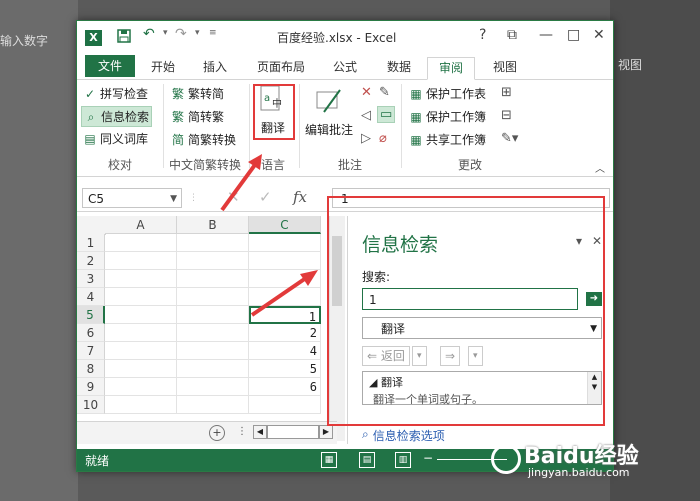 The image size is (700, 501). Describe the element at coordinates (269, 235) in the screenshot. I see `annotation-arrows` at that location.